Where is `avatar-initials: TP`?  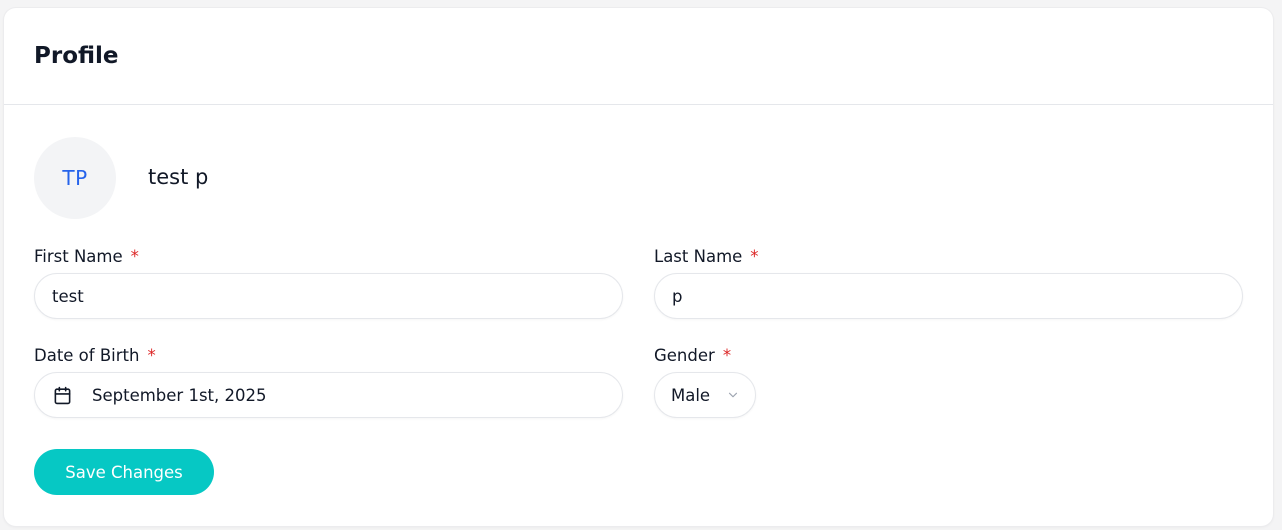
avatar-initials: TP is located at coordinates (75, 178).